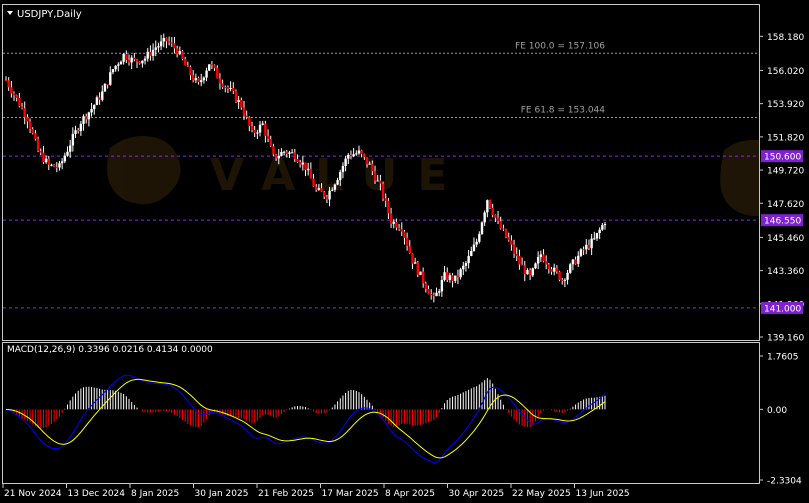  Describe the element at coordinates (477, 494) in the screenshot. I see `x-tick-label: 30 Apr 2025` at that location.